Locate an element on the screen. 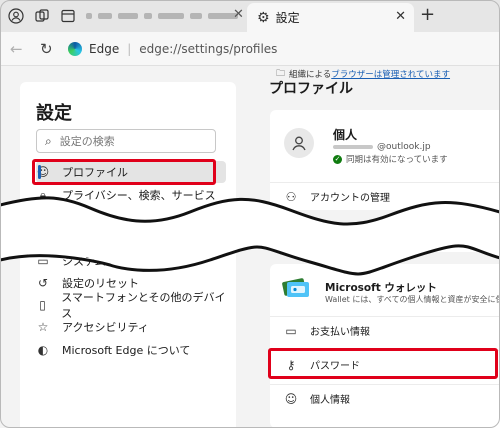 The height and width of the screenshot is (428, 500). personal-info-row: ☺ 個人情報 is located at coordinates (385, 398).